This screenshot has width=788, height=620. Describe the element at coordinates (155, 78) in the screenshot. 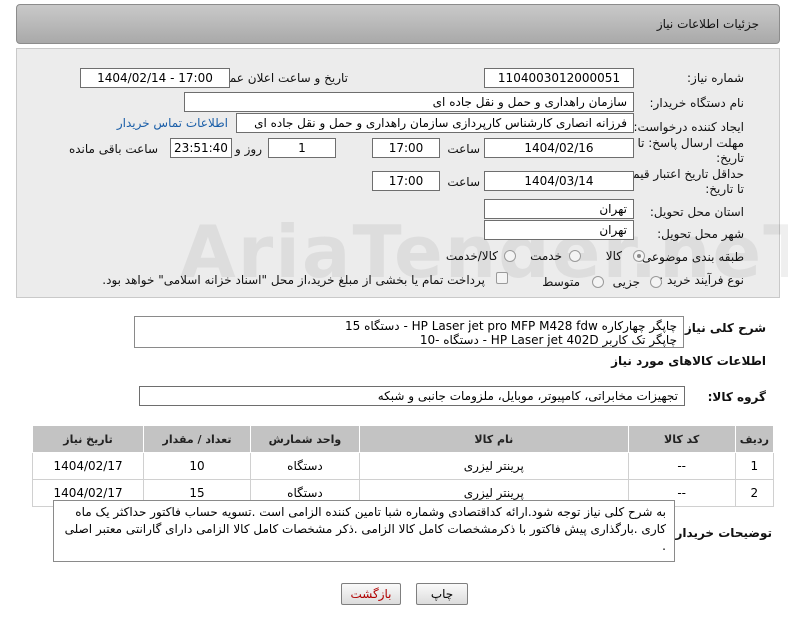

I see `announce-date-field: 1404/02/14 - 17:00` at that location.